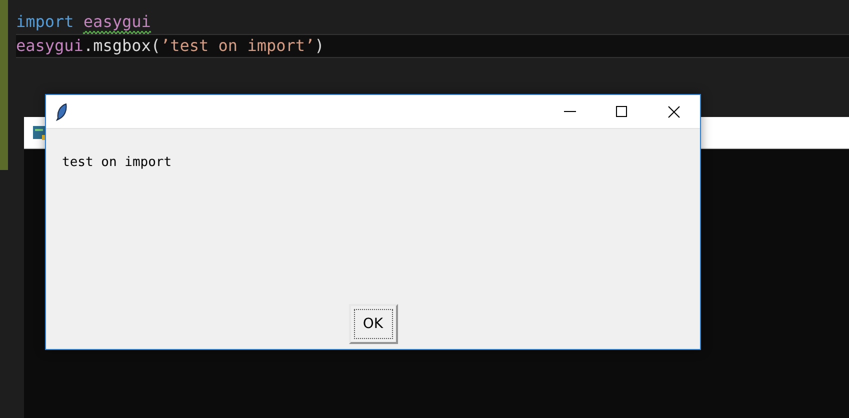  Describe the element at coordinates (622, 112) in the screenshot. I see `maximize-icon` at that location.